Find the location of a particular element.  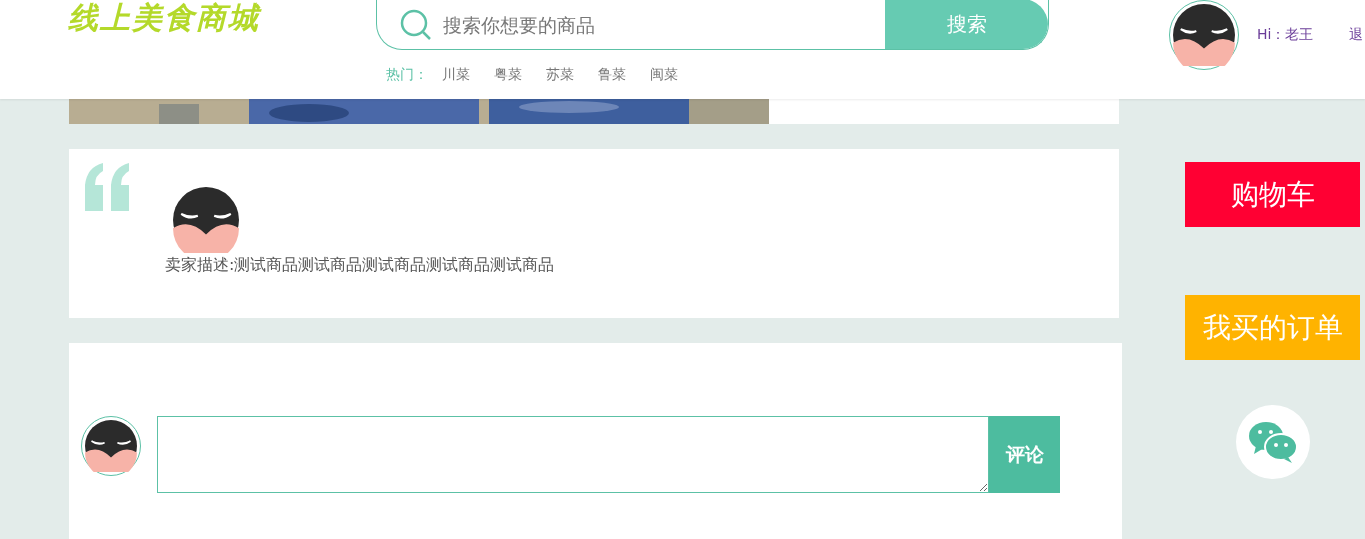

hot-category-link: 苏菜 is located at coordinates (560, 75).